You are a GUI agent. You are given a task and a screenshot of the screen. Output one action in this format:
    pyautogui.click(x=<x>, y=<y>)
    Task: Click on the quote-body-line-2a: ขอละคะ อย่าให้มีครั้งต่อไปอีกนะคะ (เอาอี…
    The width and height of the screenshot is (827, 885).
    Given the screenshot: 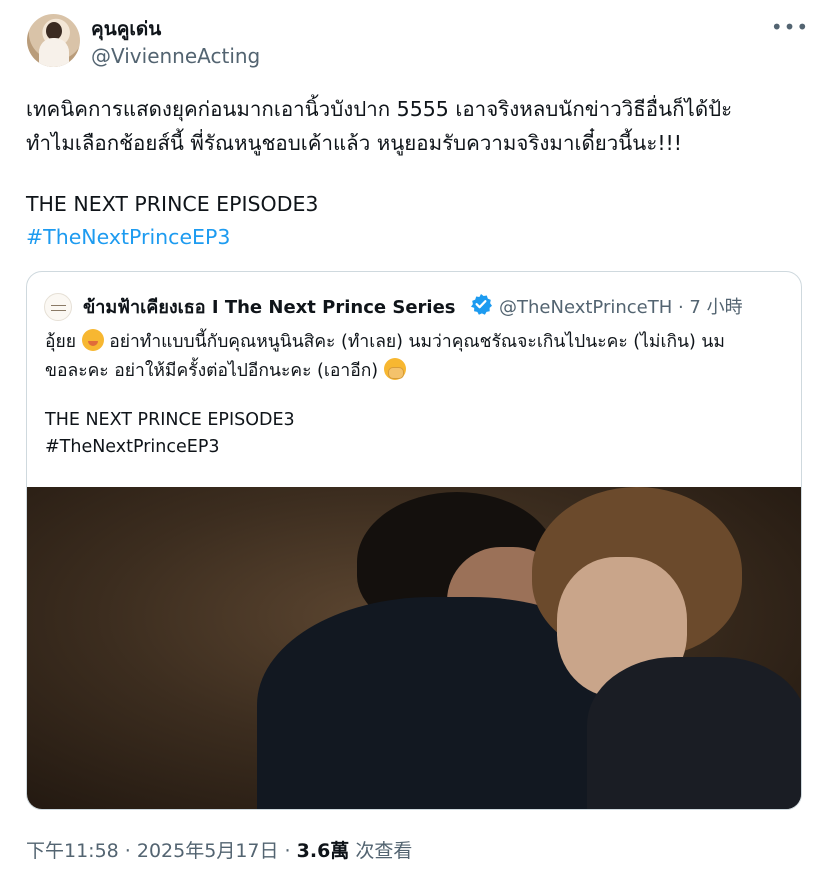 What is the action you would take?
    pyautogui.click(x=212, y=371)
    